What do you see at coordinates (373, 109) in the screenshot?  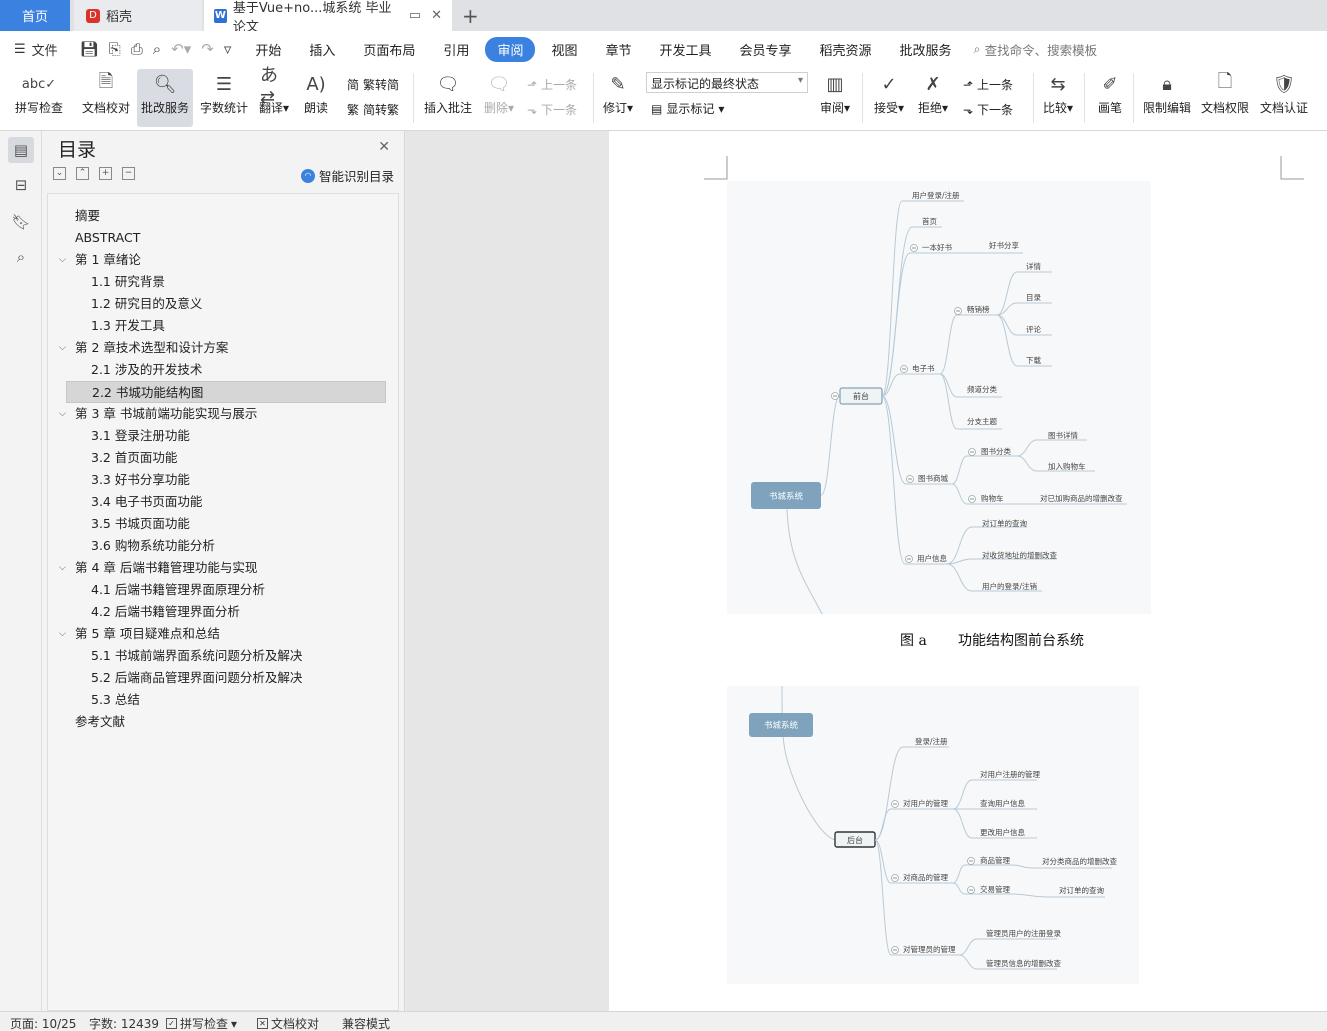 I see `simp-to-trad-button: 繁简转繁` at bounding box center [373, 109].